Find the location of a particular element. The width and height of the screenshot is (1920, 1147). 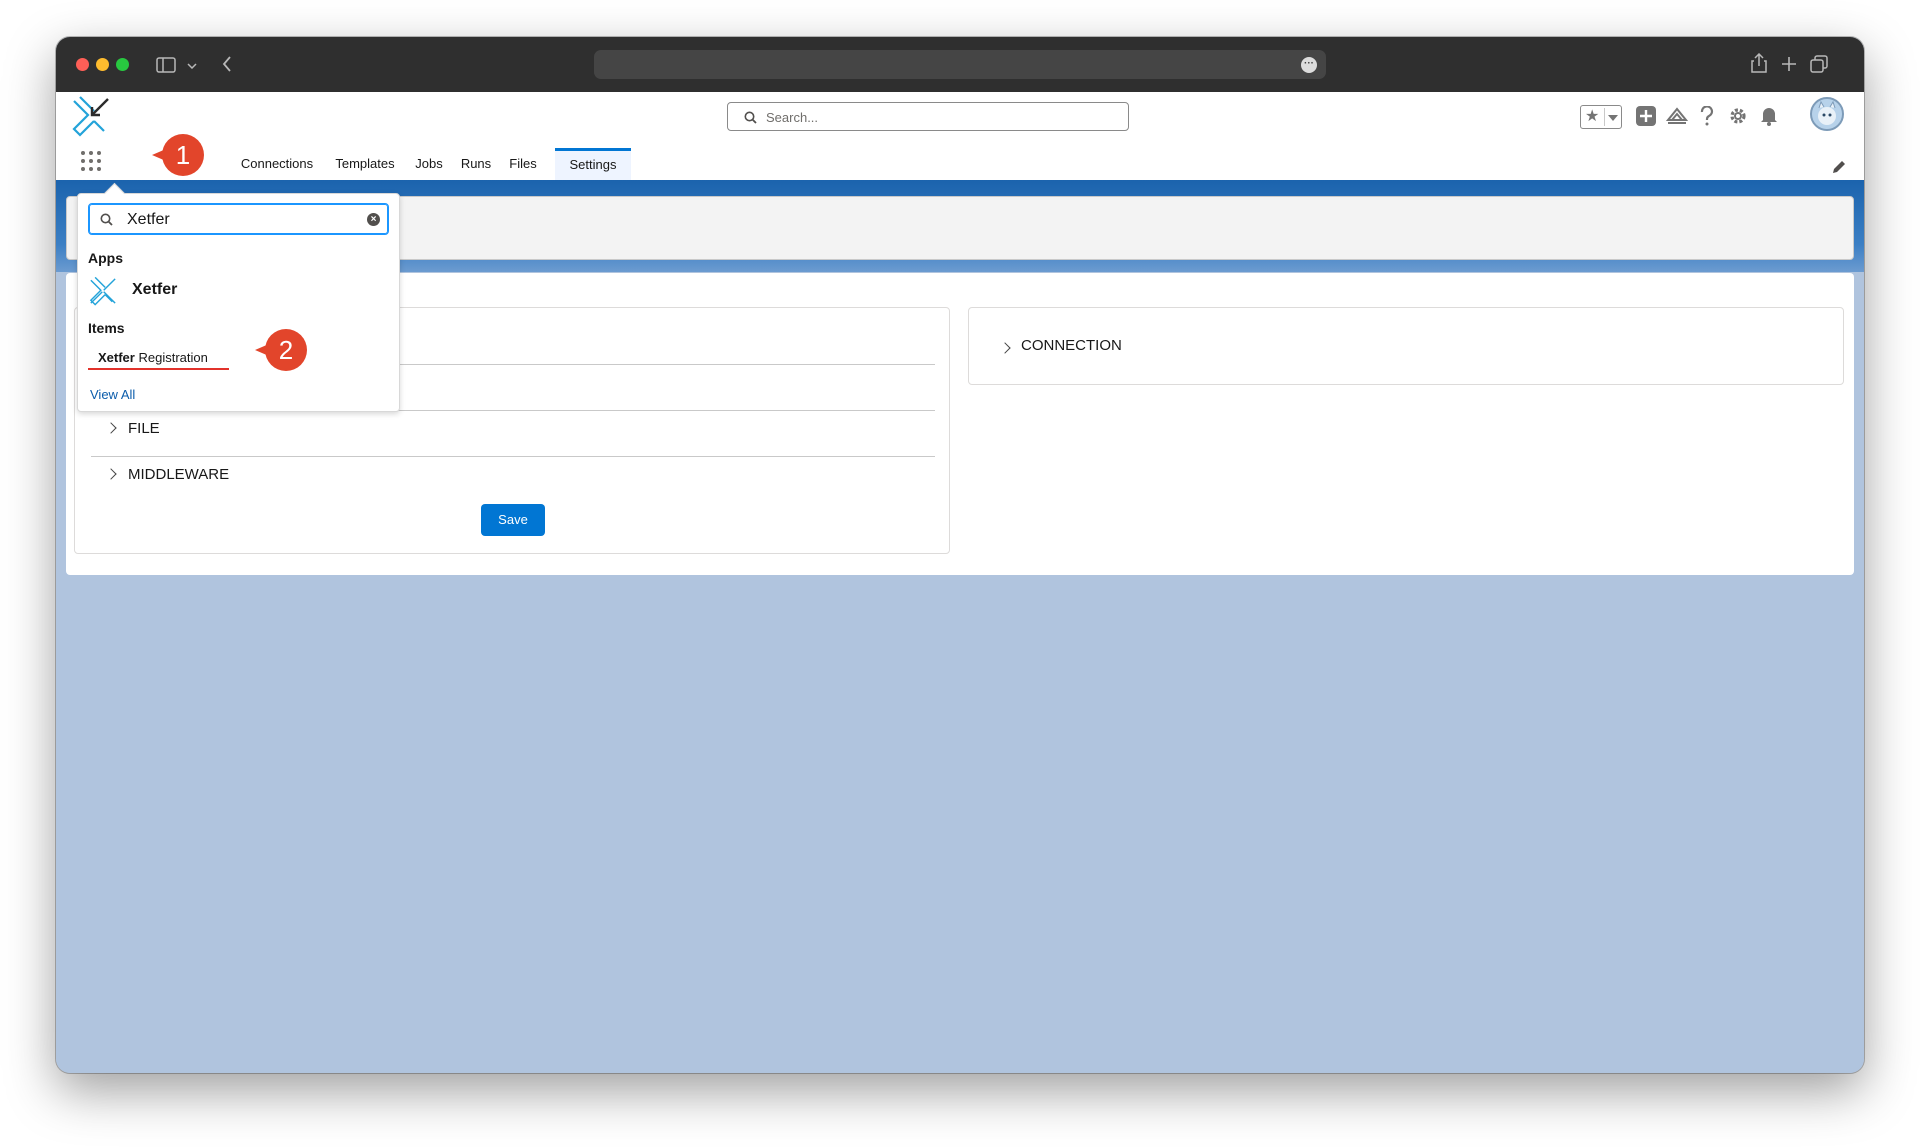

sidebar-toggle-icon is located at coordinates (166, 65).